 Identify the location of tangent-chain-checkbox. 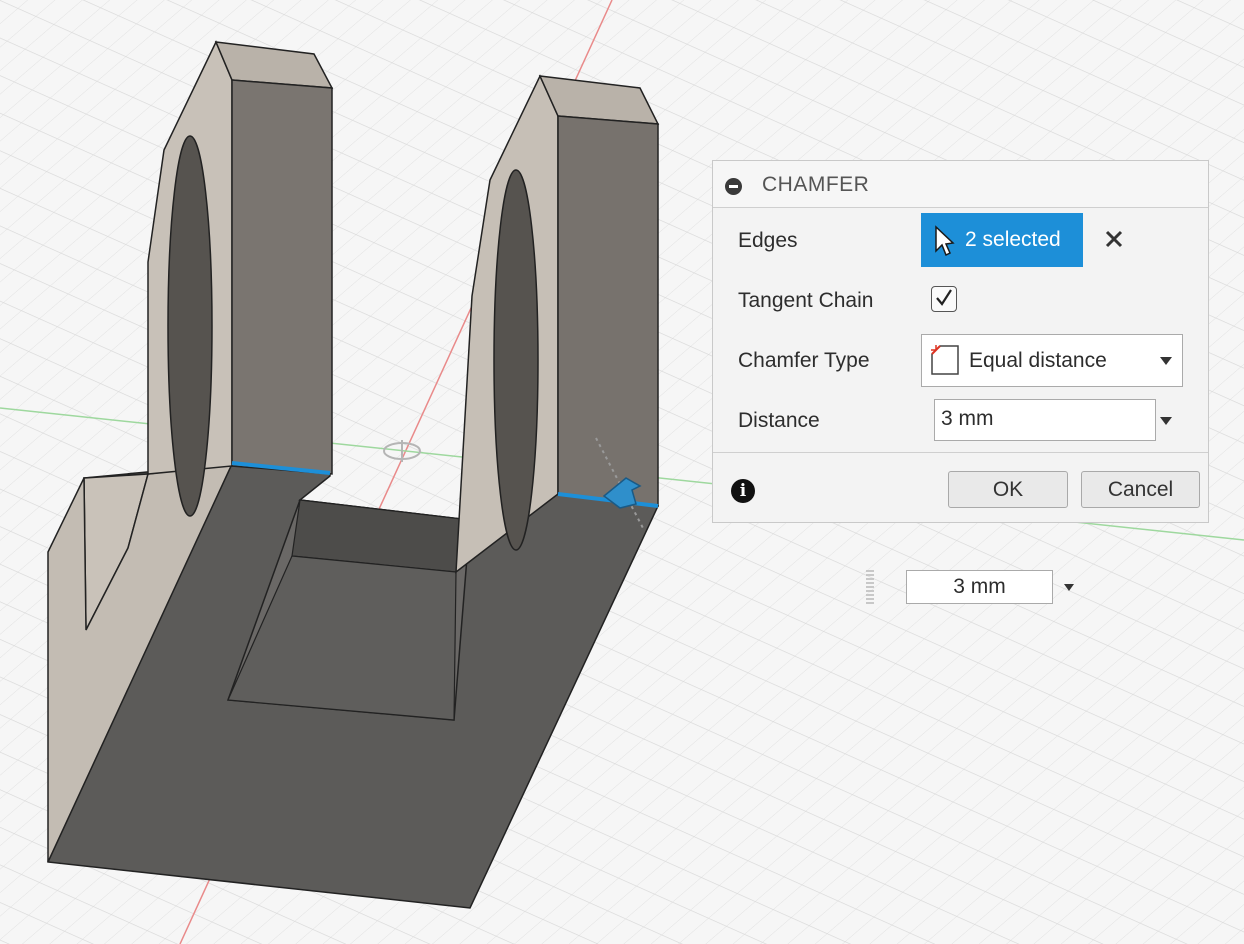
(944, 299).